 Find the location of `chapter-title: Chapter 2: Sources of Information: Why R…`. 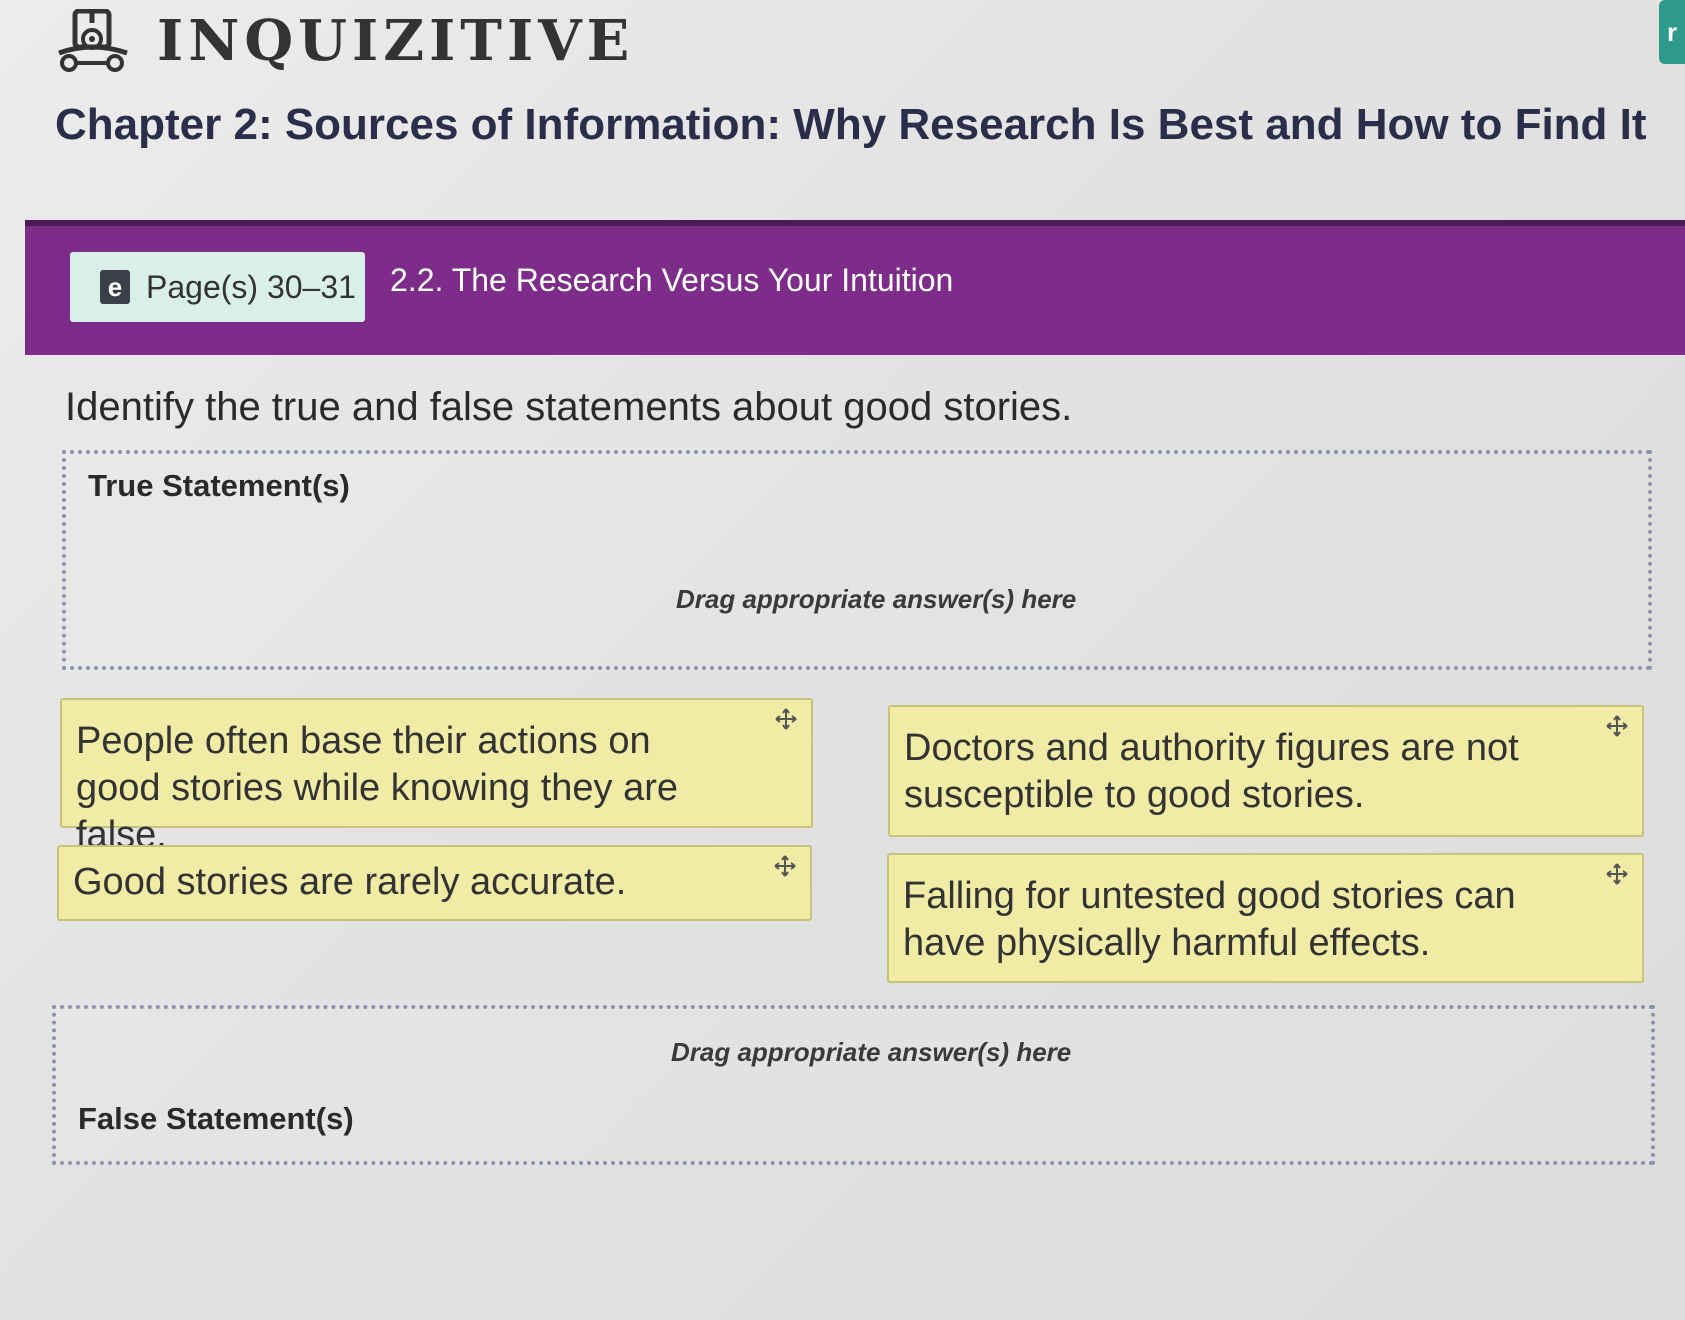

chapter-title: Chapter 2: Sources of Information: Why R… is located at coordinates (851, 124).